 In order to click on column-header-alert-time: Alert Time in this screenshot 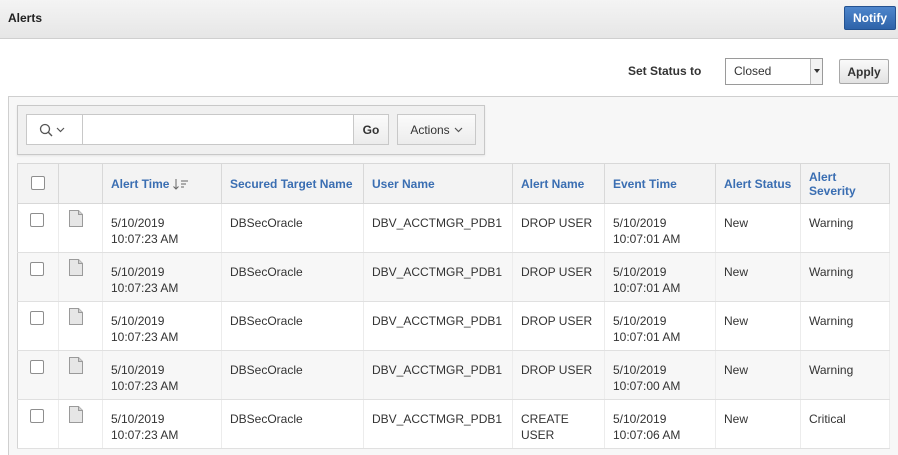, I will do `click(162, 183)`.